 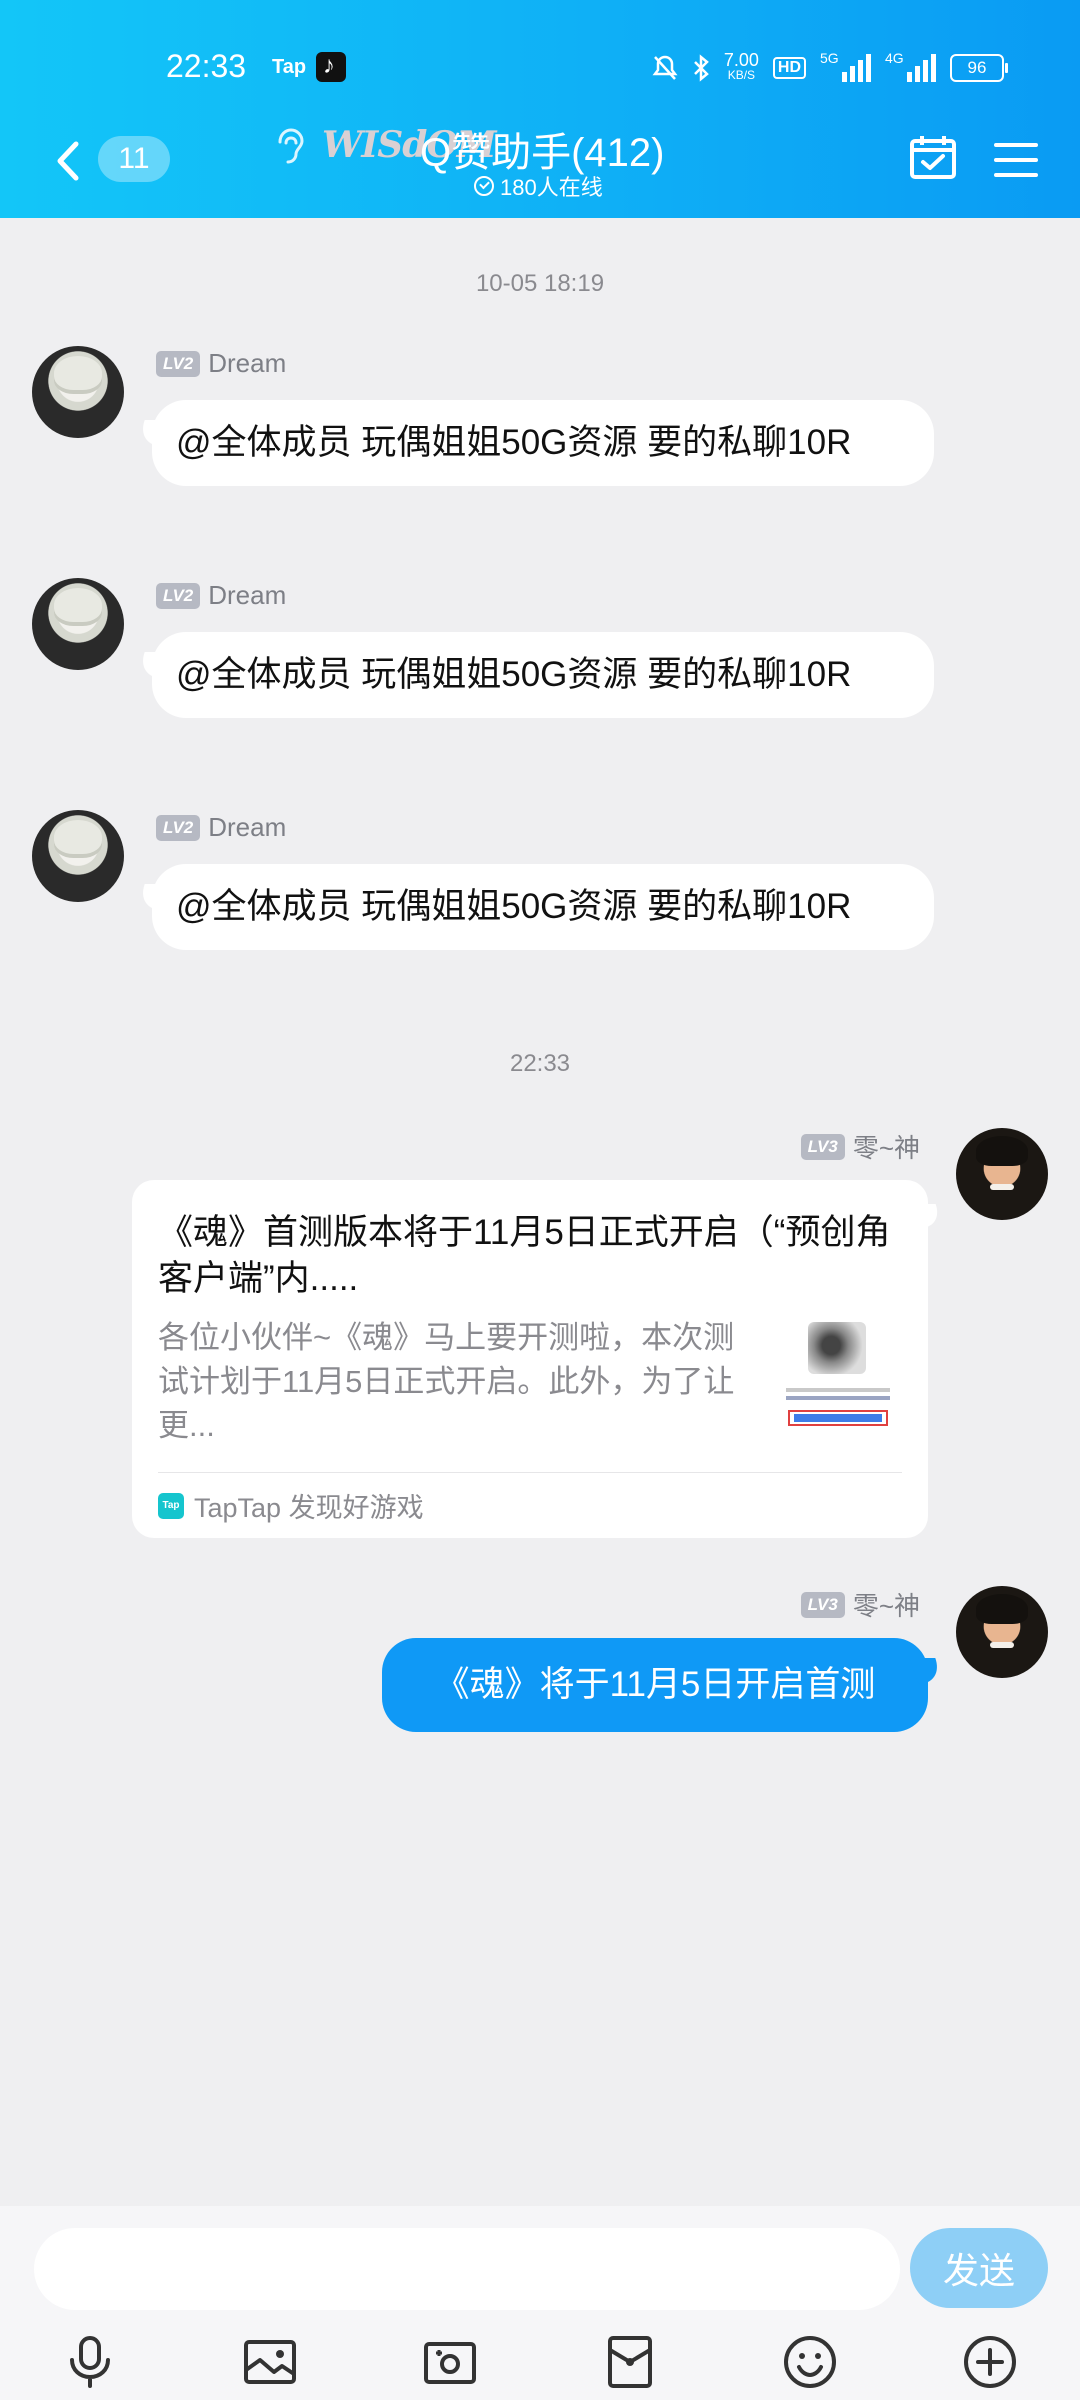 What do you see at coordinates (701, 68) in the screenshot?
I see `bluetooth-icon` at bounding box center [701, 68].